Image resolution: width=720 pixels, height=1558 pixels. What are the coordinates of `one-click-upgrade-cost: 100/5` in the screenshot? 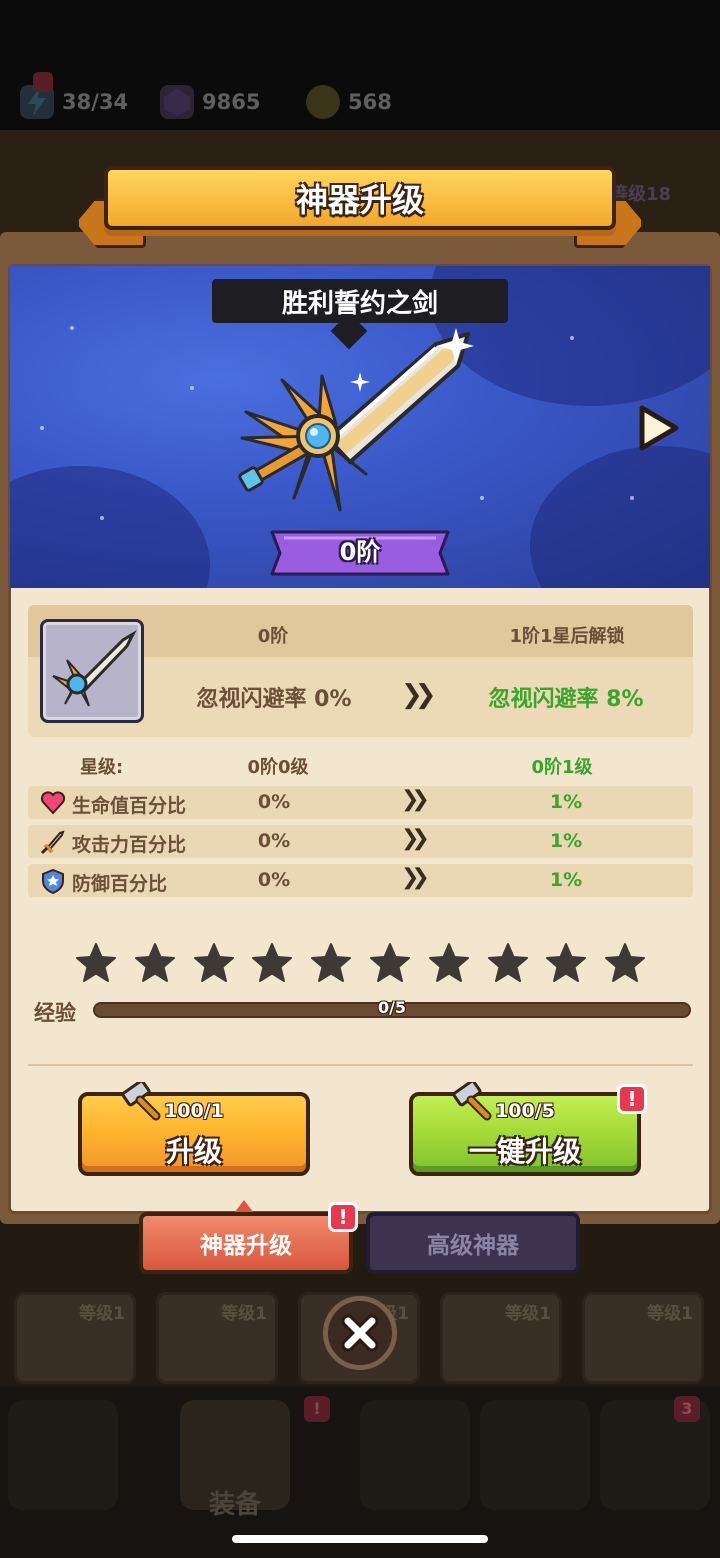 It's located at (525, 1111).